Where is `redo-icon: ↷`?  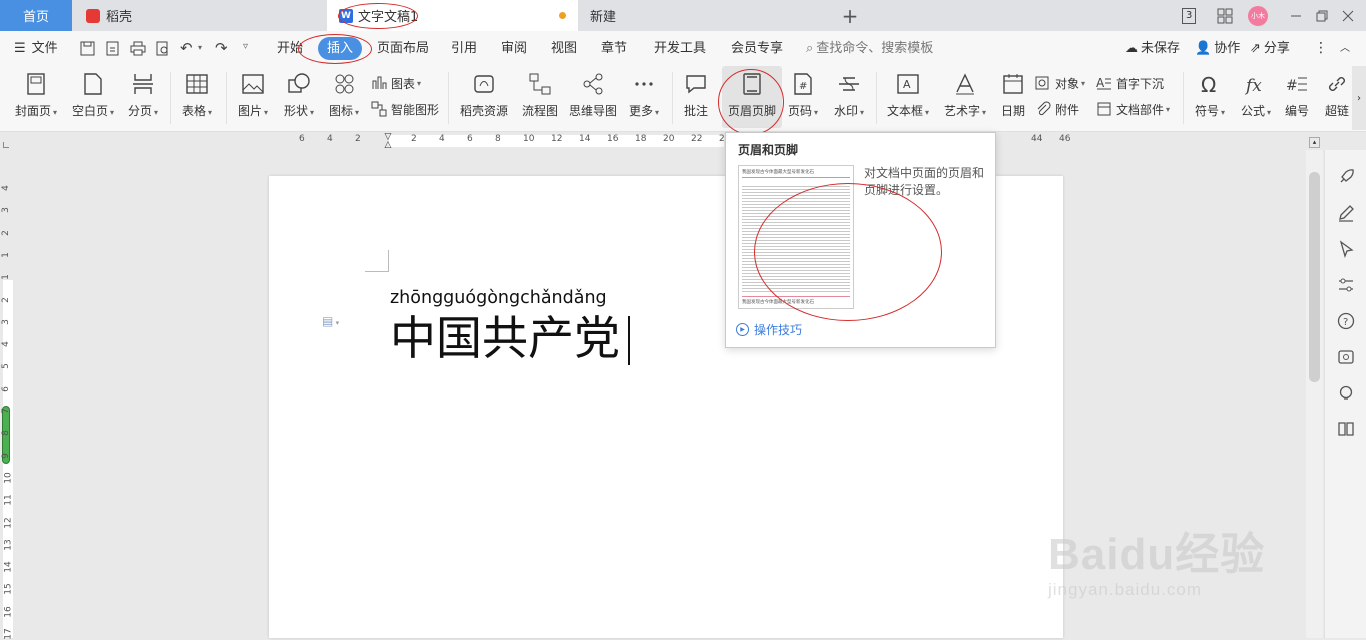 redo-icon: ↷ is located at coordinates (221, 48).